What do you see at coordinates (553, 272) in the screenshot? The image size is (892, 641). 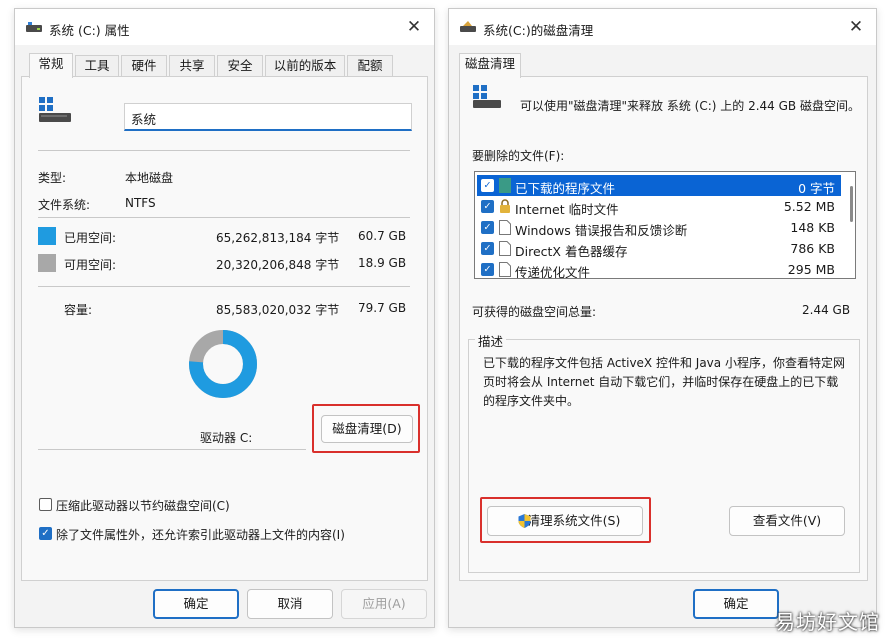 I see `item-name: 传递优化文件` at bounding box center [553, 272].